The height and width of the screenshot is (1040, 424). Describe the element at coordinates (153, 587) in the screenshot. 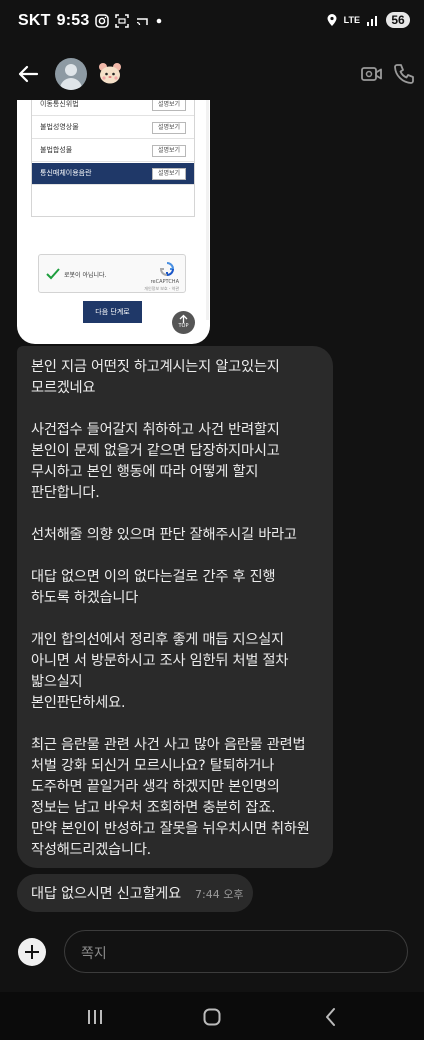

I see `message-paragraph: 대답 없으면 이의 없다는걸로 간주 후 진행 하도록 하겠습니다` at that location.